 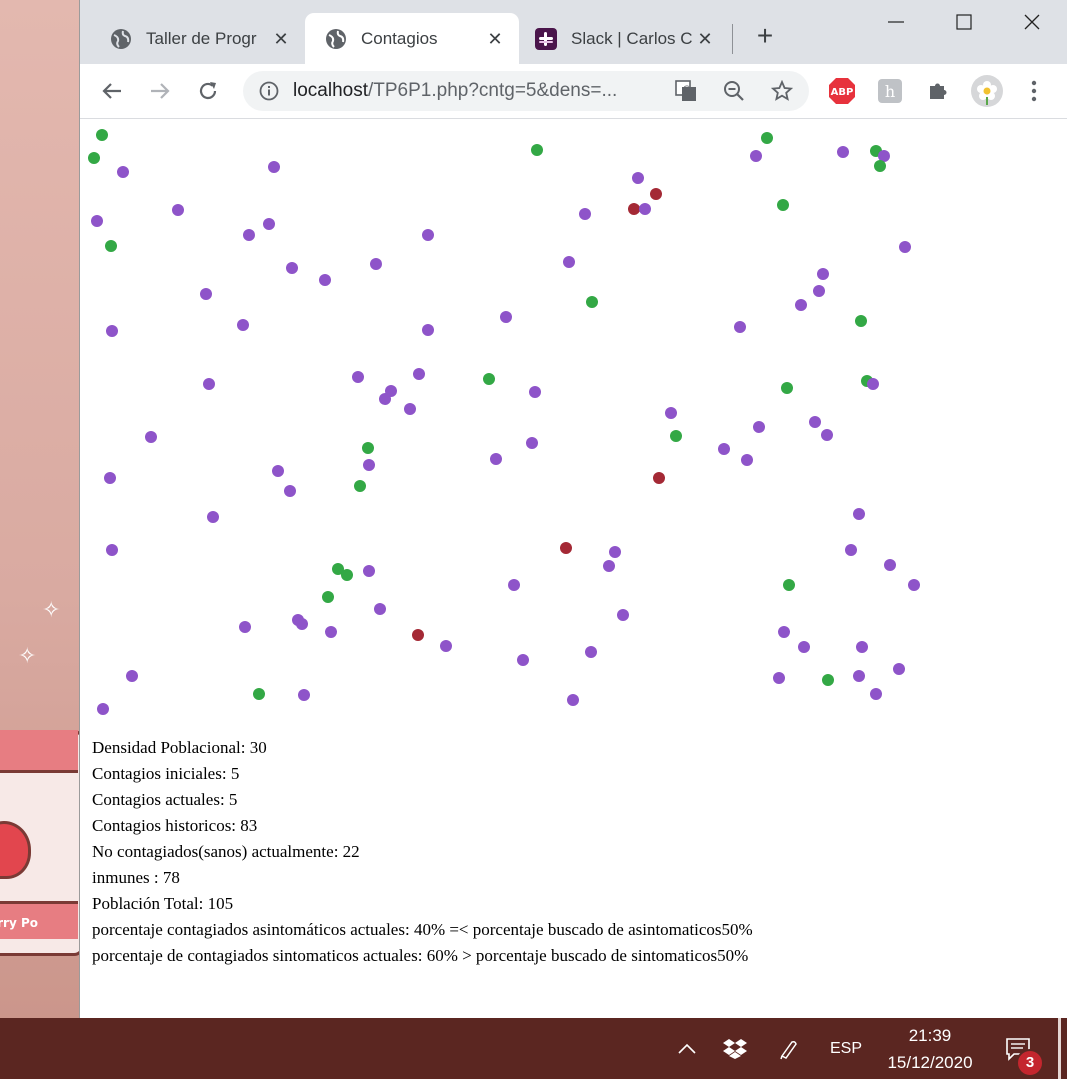 What do you see at coordinates (890, 91) in the screenshot?
I see `honey-extension-button: h` at bounding box center [890, 91].